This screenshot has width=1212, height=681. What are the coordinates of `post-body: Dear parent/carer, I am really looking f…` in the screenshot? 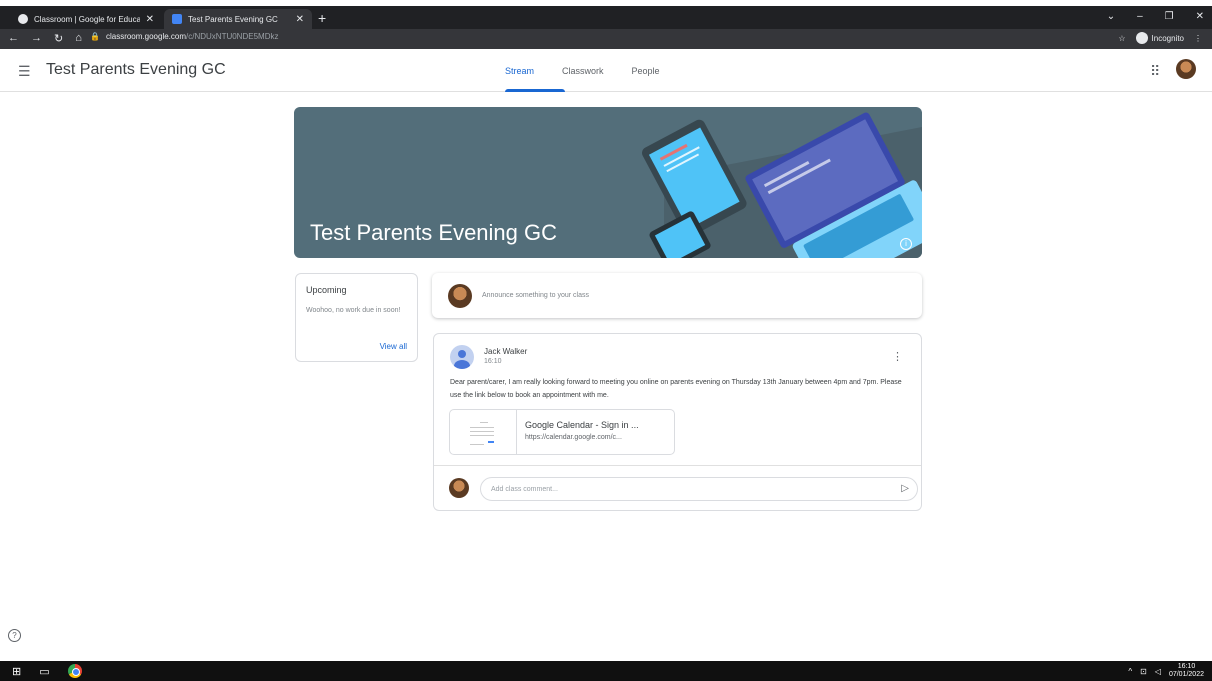 It's located at (676, 389).